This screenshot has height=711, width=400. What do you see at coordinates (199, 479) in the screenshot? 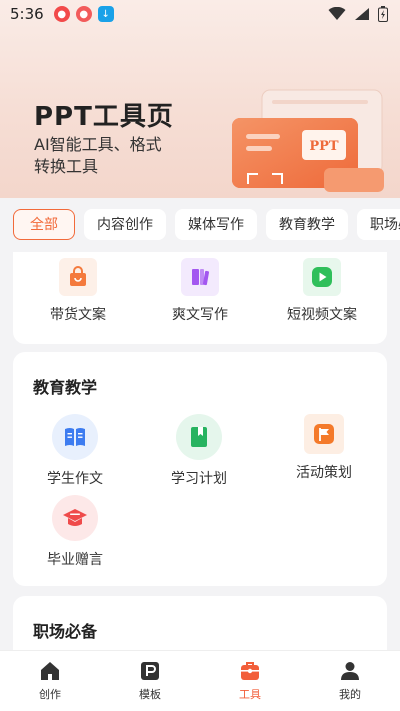
I see `tool-label: 学习计划` at bounding box center [199, 479].